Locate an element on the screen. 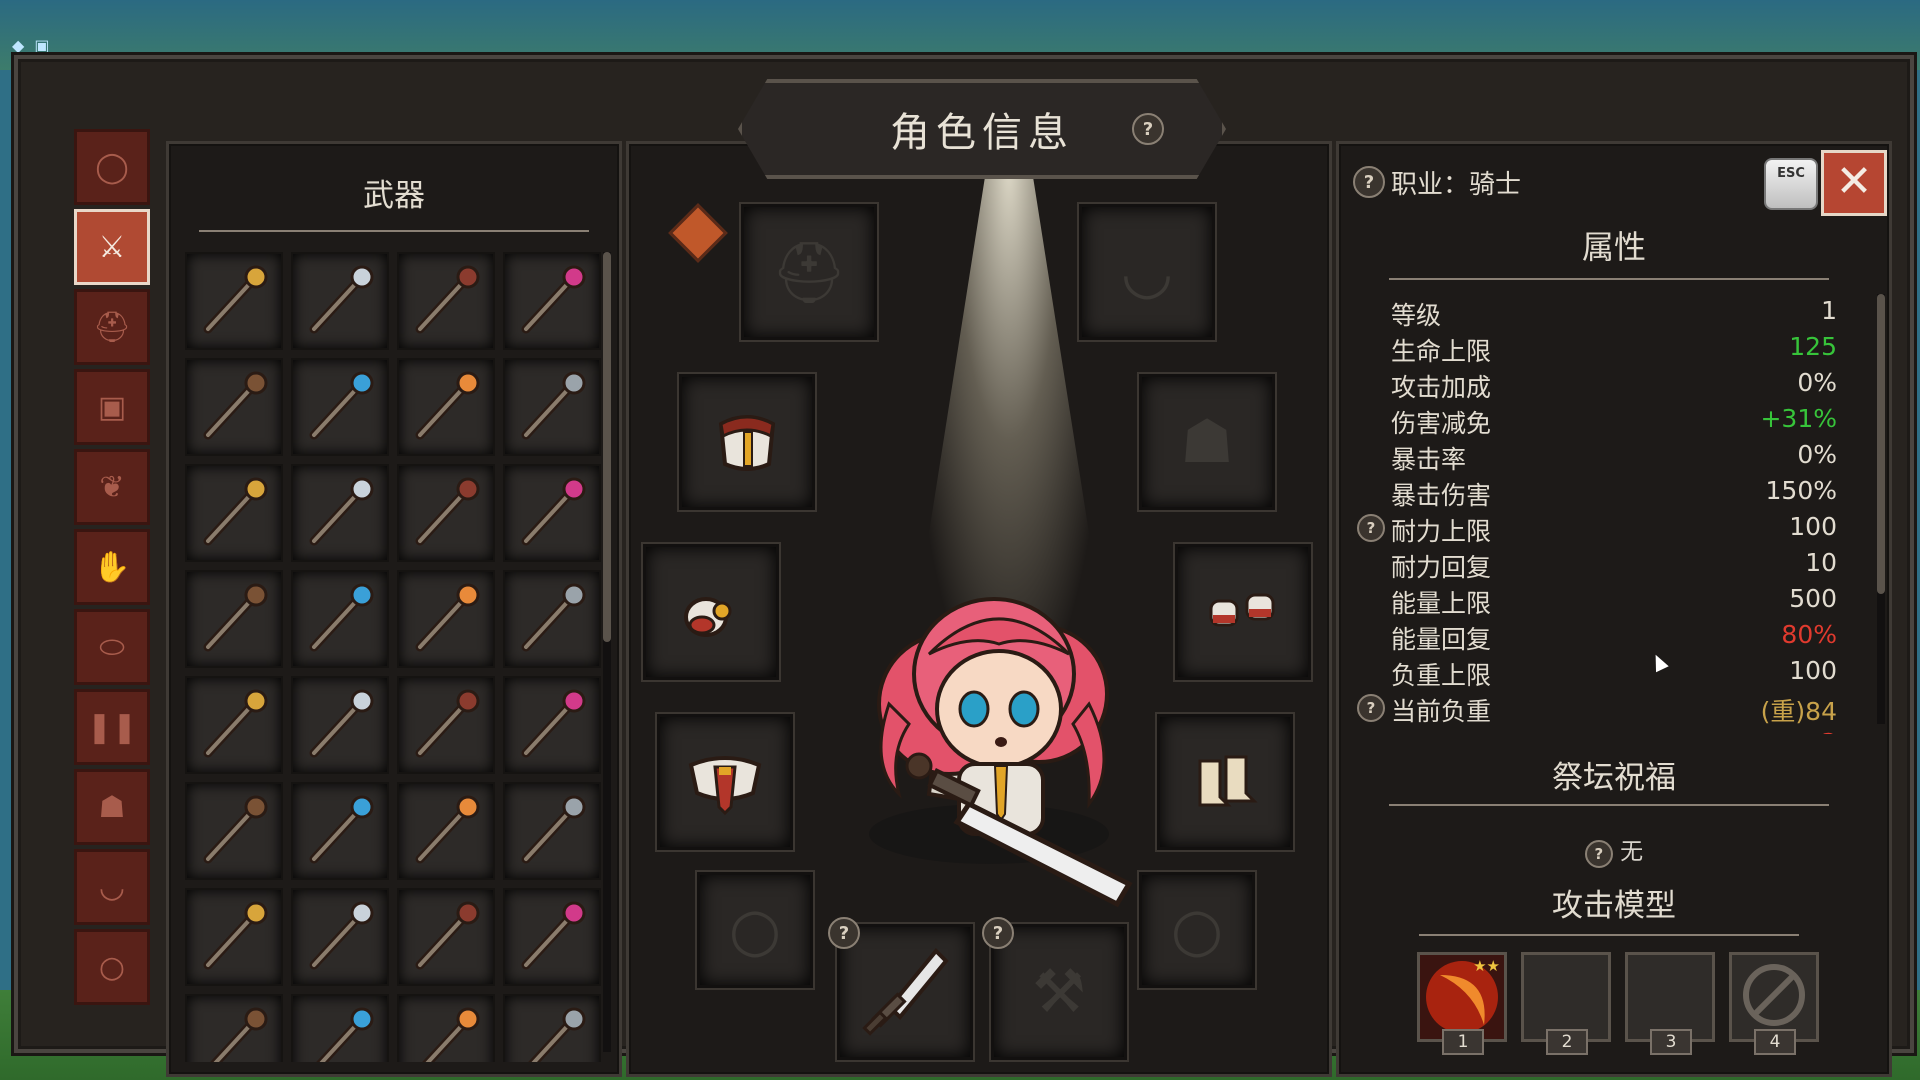  boots-slot is located at coordinates (1225, 782).